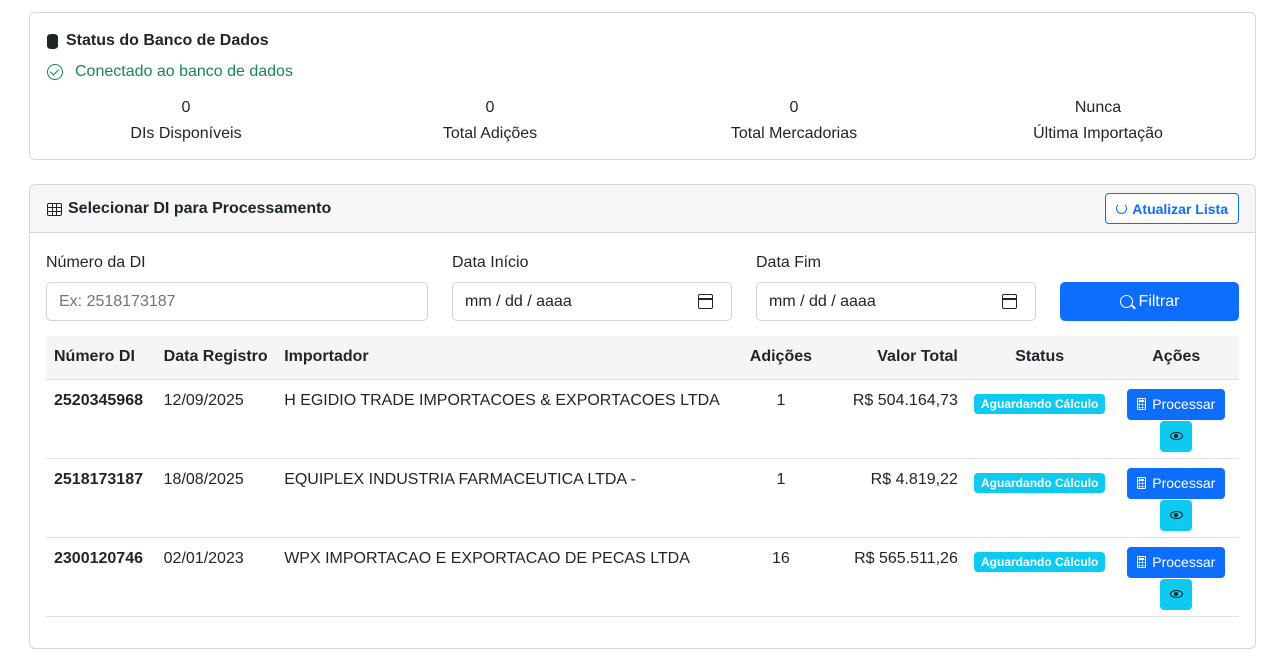 This screenshot has width=1272, height=656. What do you see at coordinates (490, 133) in the screenshot?
I see `stat-label: Total Adições` at bounding box center [490, 133].